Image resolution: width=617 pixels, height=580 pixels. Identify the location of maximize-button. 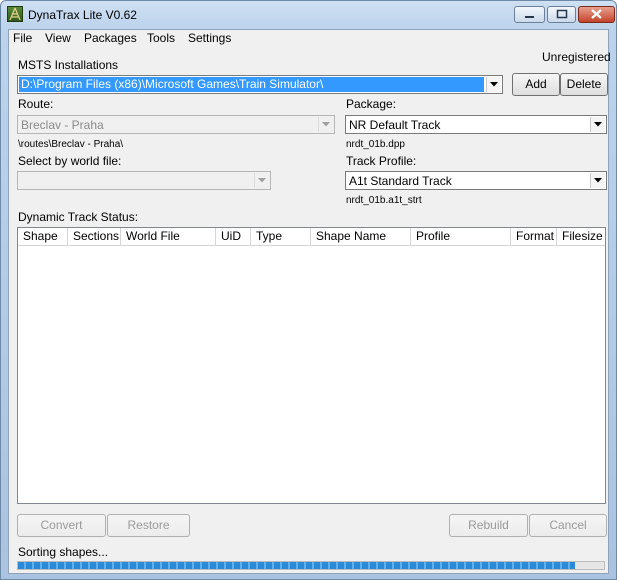
(561, 14).